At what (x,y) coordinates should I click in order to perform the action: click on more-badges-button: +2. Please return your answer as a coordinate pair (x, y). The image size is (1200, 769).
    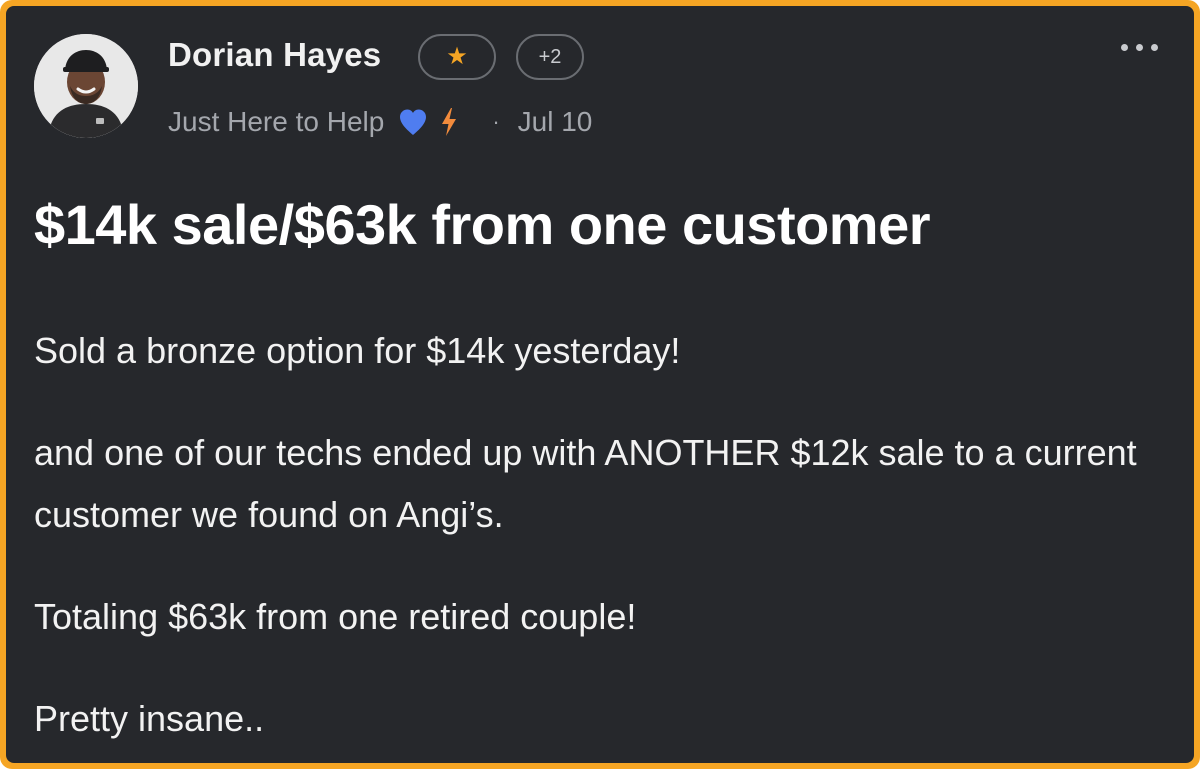
    Looking at the image, I should click on (550, 57).